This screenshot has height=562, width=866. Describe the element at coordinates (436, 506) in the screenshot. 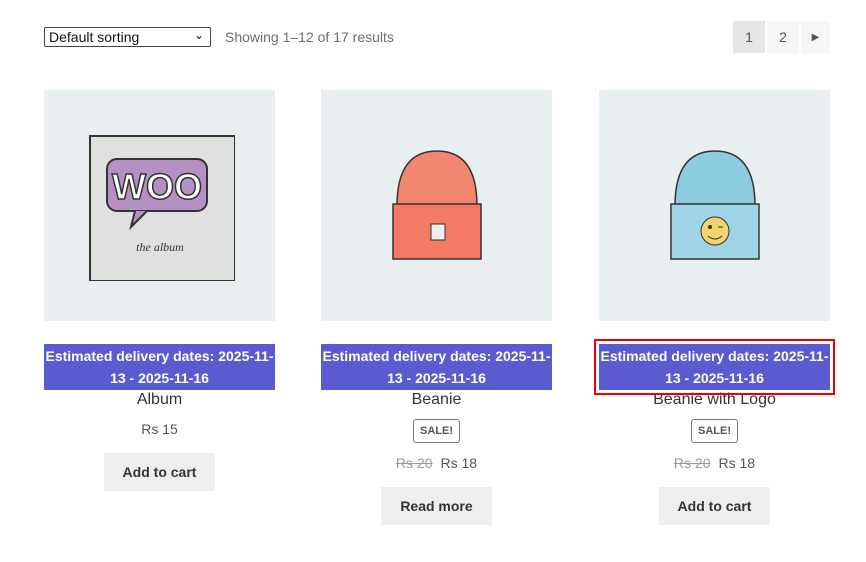

I see `read-more-button: Read more` at that location.